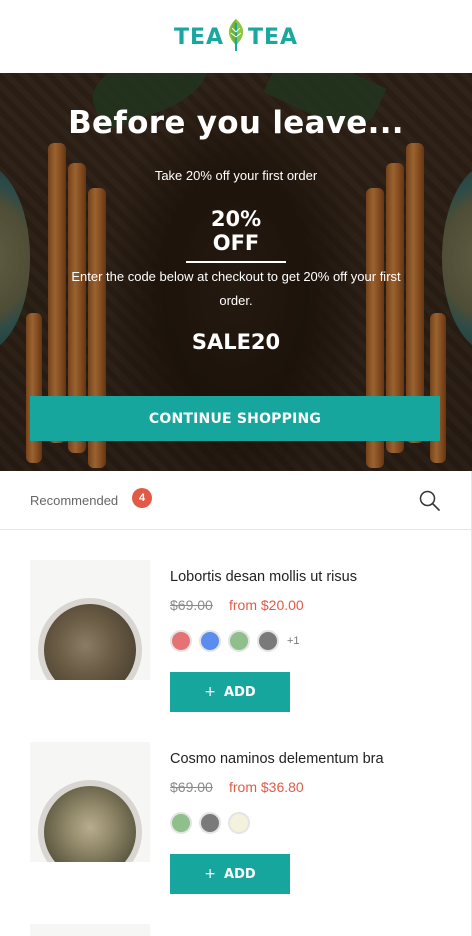  I want to click on site-header: TEA TEA, so click(236, 36).